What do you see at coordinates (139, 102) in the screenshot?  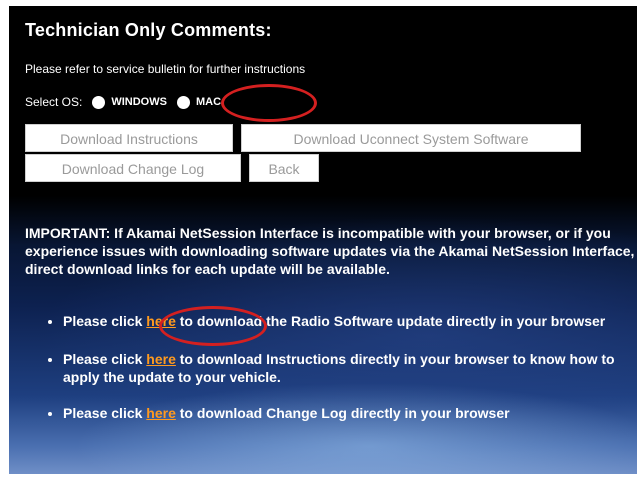 I see `windows-option-label: WINDOWS` at bounding box center [139, 102].